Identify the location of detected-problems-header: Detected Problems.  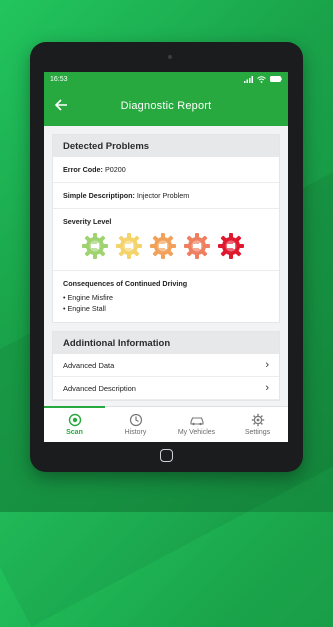
(166, 146).